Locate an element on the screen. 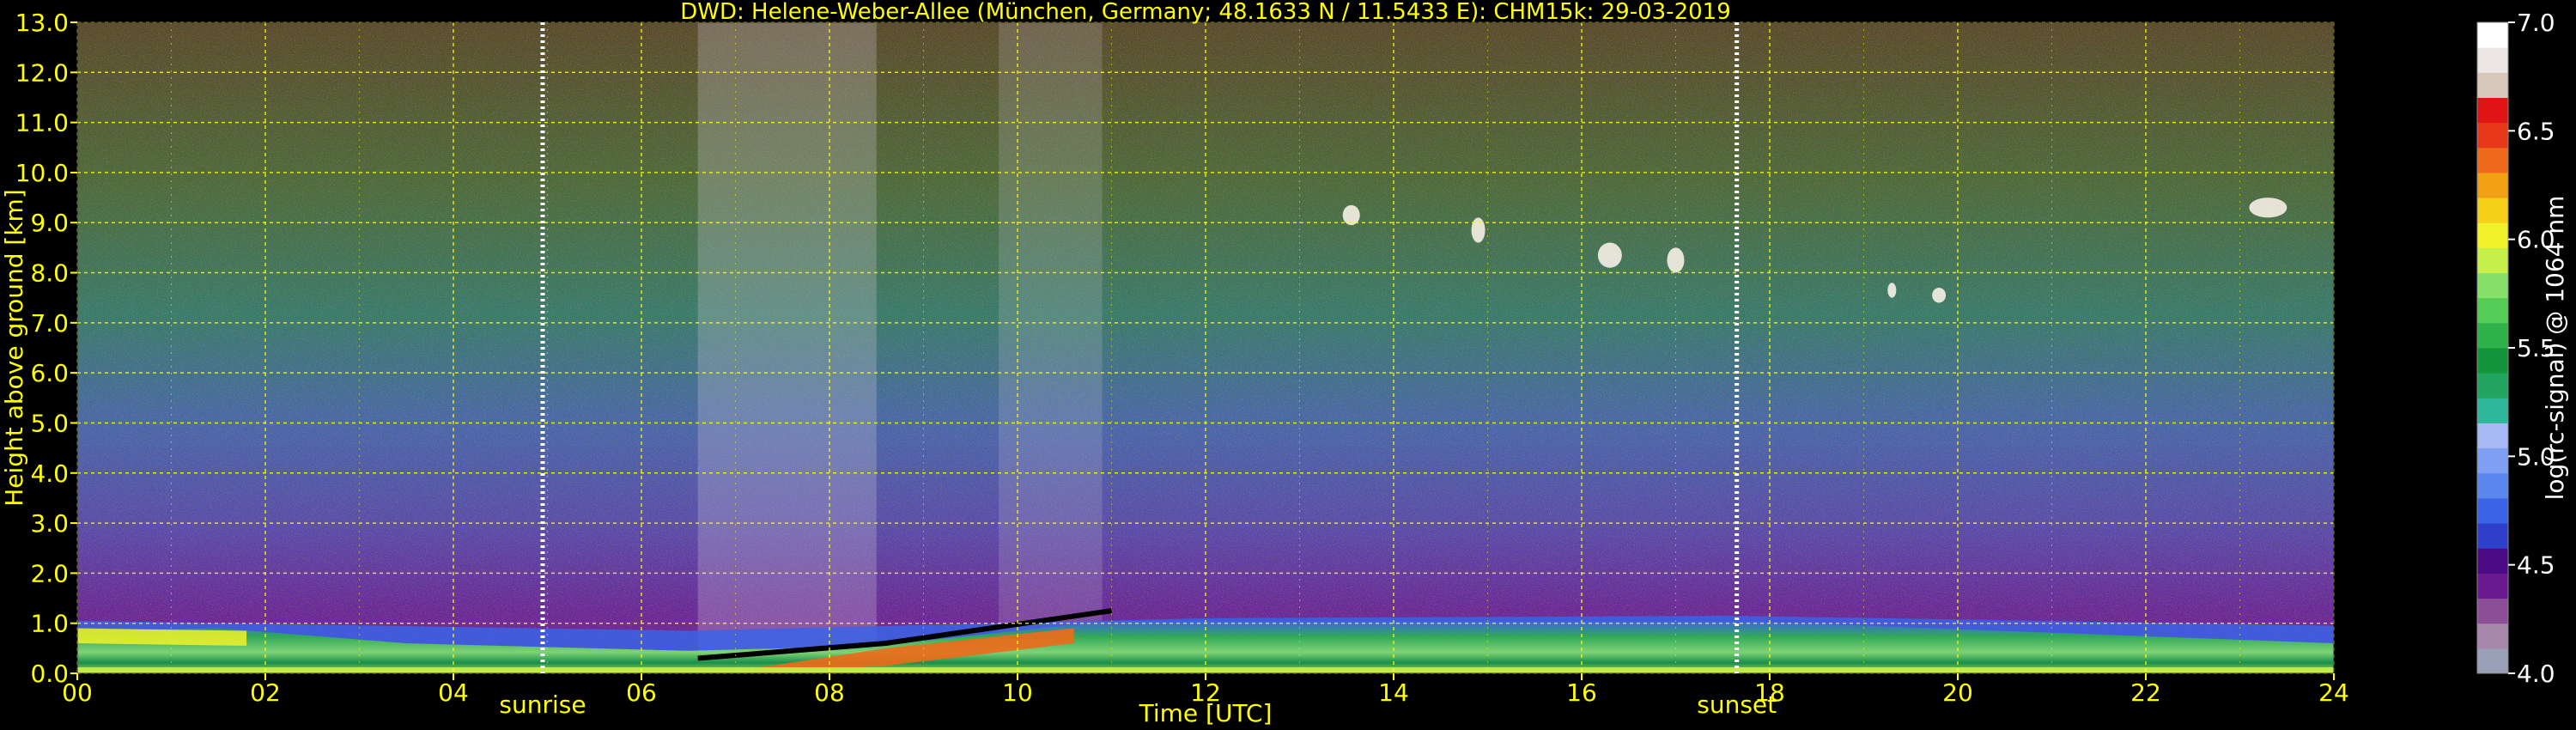 The height and width of the screenshot is (730, 2576). x-tick-label: 20 is located at coordinates (1958, 692).